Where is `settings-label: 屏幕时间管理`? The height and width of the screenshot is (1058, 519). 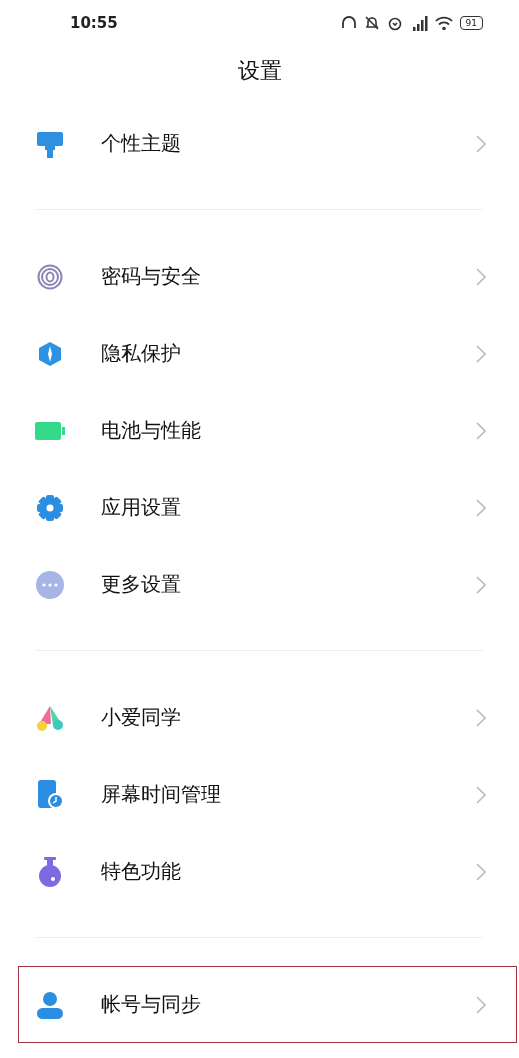 settings-label: 屏幕时间管理 is located at coordinates (161, 794).